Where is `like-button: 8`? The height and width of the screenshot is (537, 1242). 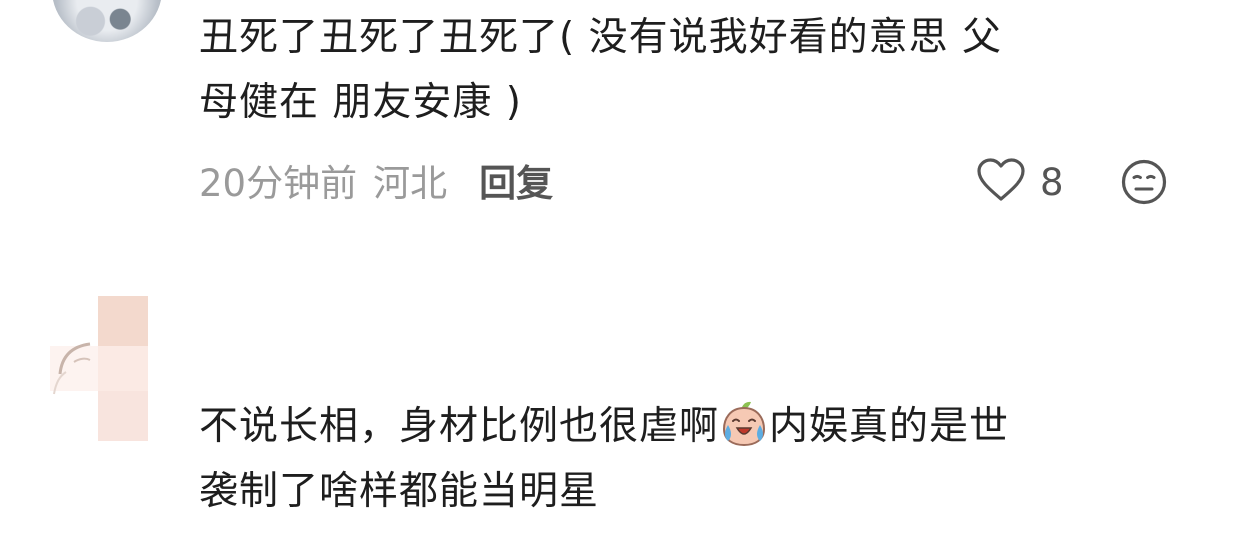
like-button: 8 is located at coordinates (1020, 182).